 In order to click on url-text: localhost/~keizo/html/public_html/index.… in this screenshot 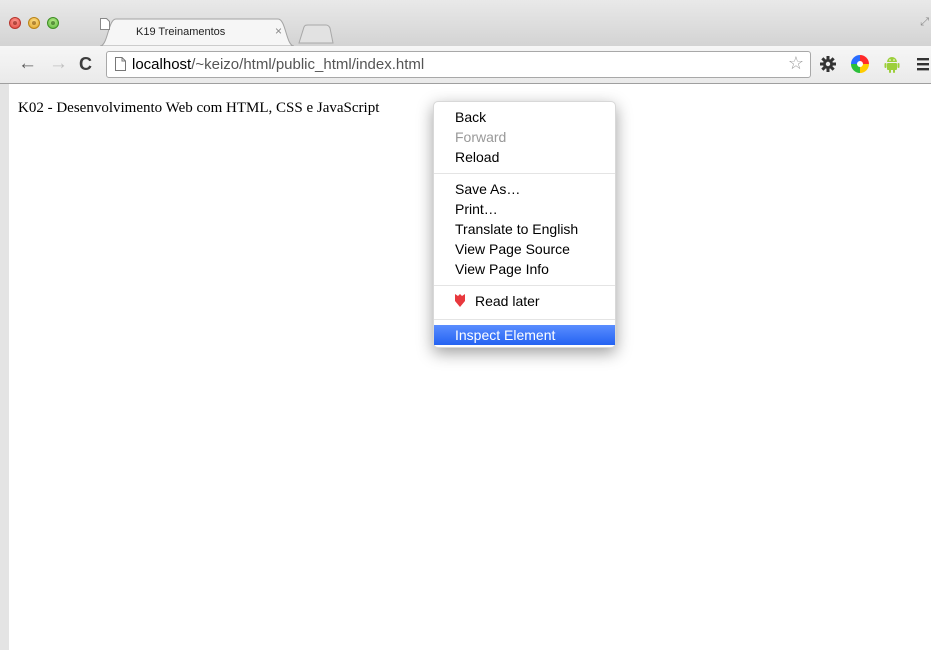, I will do `click(278, 64)`.